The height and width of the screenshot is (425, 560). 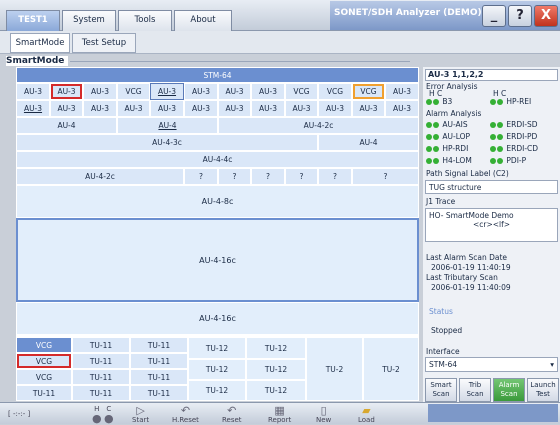 I want to click on undo-icon: ↶, so click(x=185, y=410).